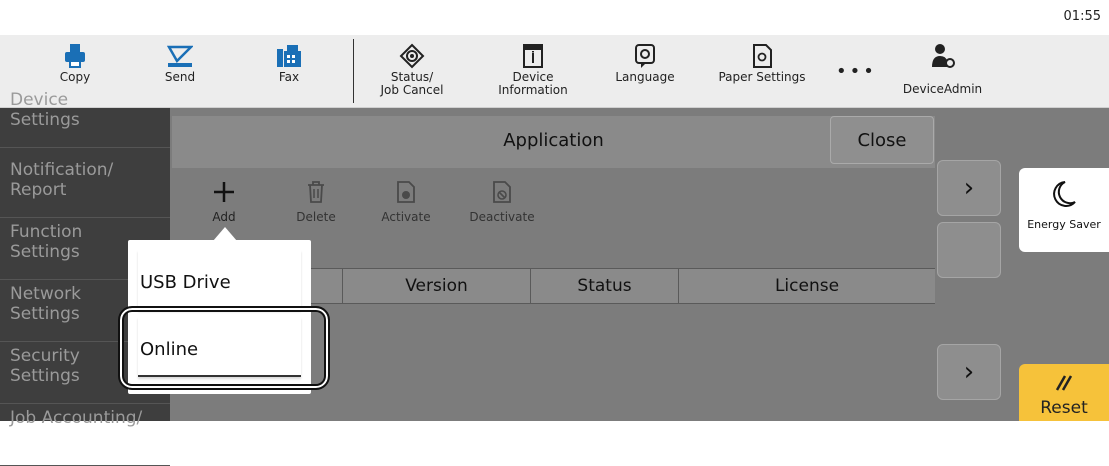 The width and height of the screenshot is (1109, 466). Describe the element at coordinates (533, 56) in the screenshot. I see `device-information-icon` at that location.